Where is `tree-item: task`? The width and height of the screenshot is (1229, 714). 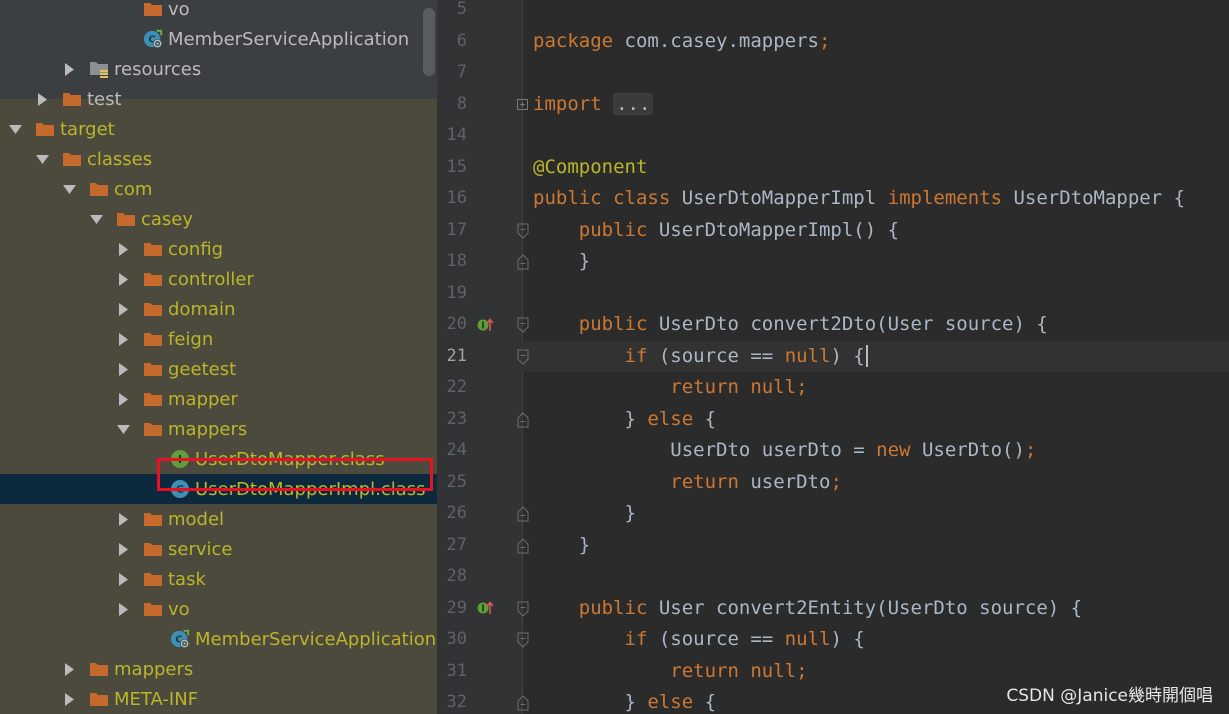
tree-item: task is located at coordinates (218, 579).